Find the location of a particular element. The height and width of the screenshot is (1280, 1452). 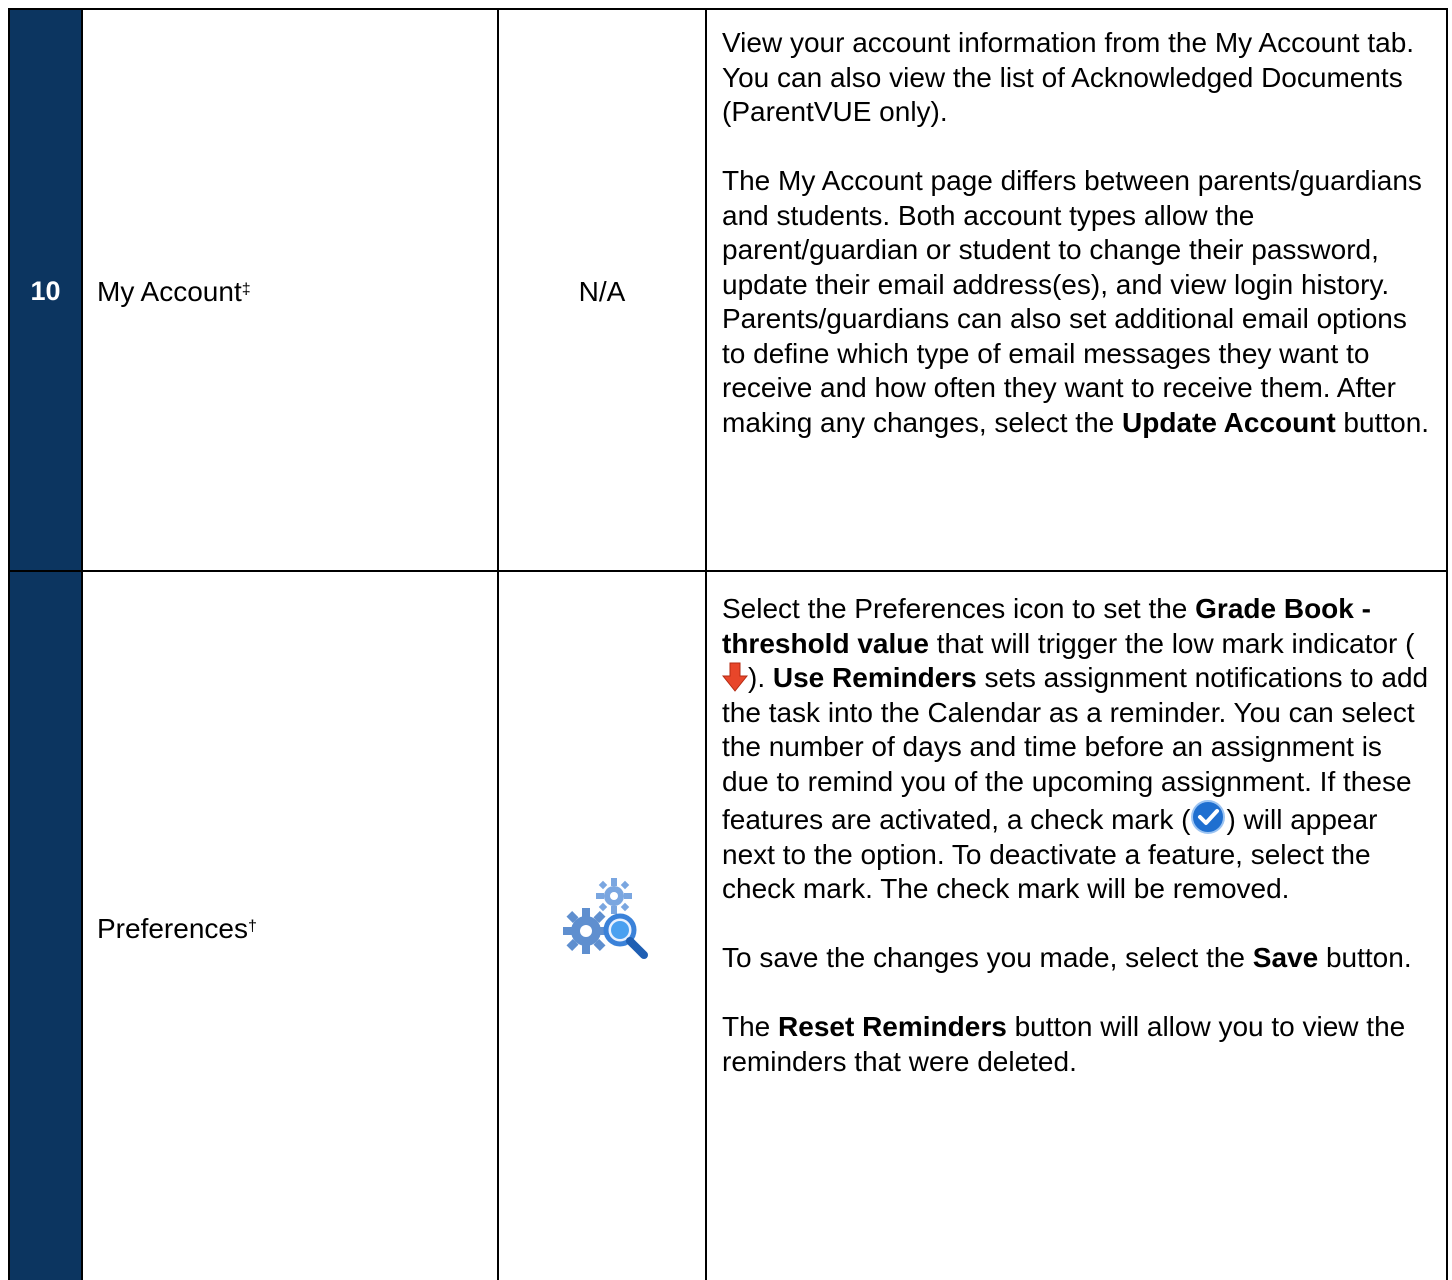

feature-name: Preferences† is located at coordinates (177, 928).